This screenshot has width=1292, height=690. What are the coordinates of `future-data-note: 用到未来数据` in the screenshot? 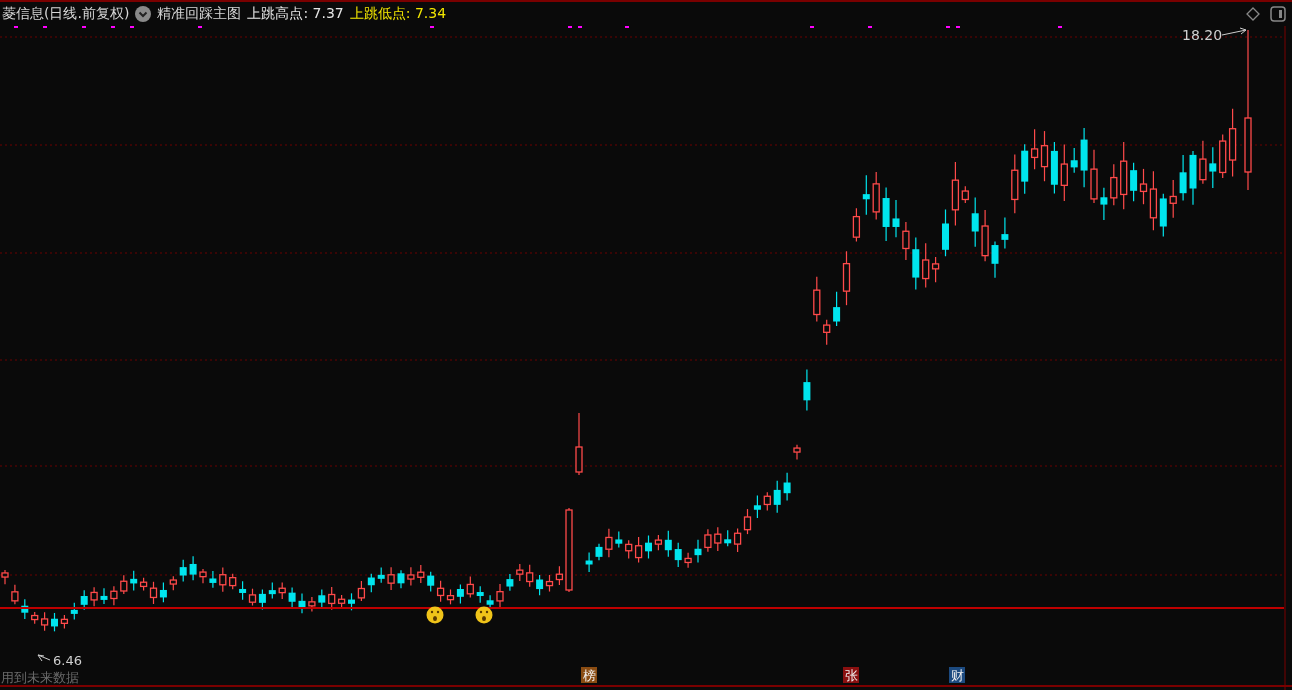 It's located at (40, 677).